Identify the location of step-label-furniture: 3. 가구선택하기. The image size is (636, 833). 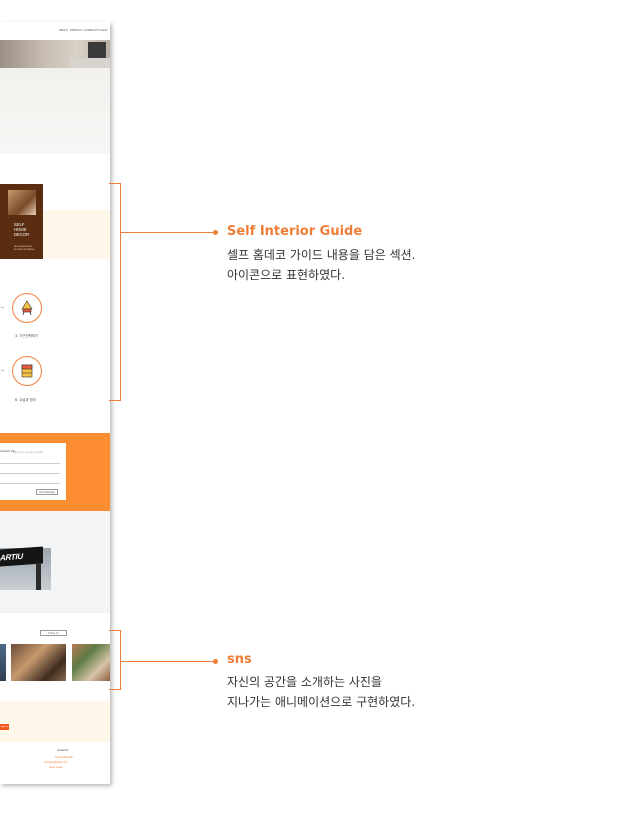
(27, 336).